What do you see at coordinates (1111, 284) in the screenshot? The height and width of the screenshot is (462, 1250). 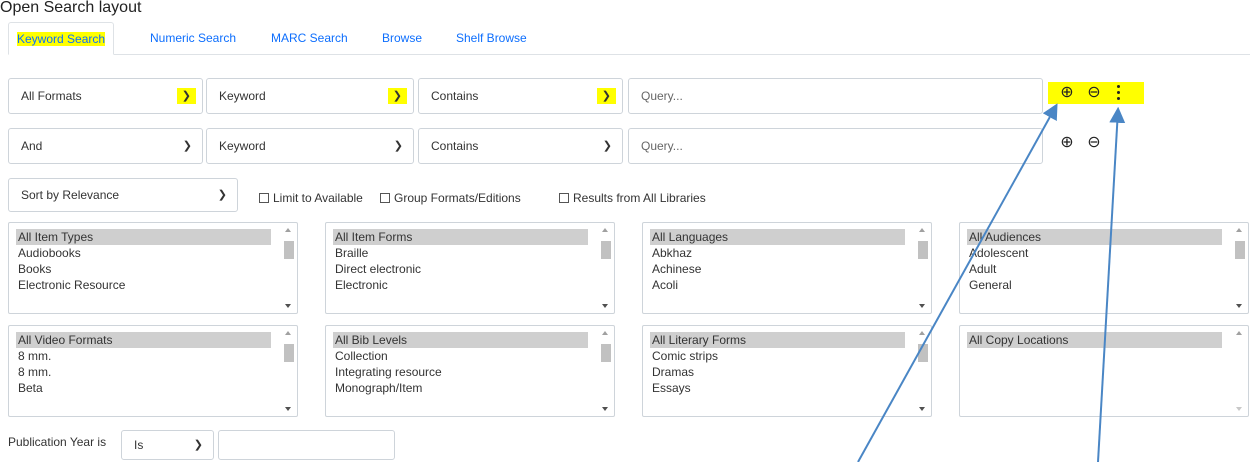 I see `arrow-to-more-icon` at bounding box center [1111, 284].